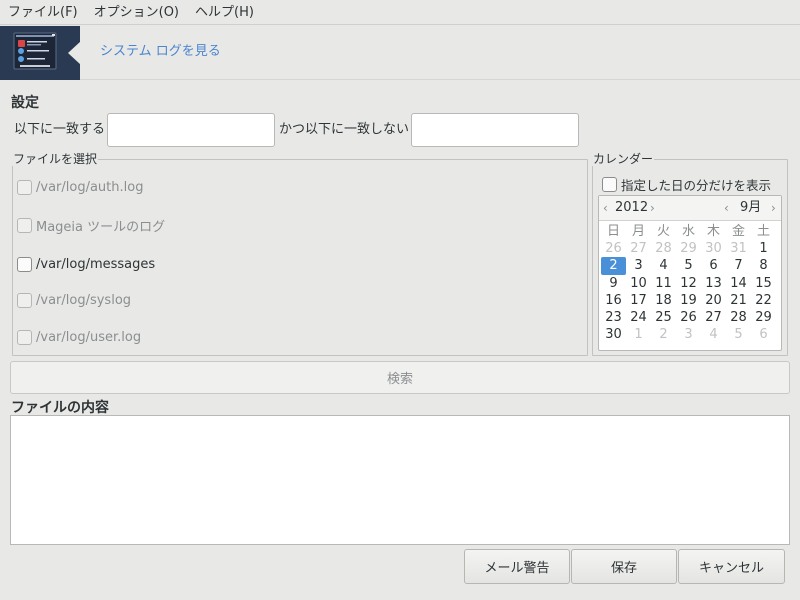 This screenshot has height=600, width=800. Describe the element at coordinates (613, 283) in the screenshot. I see `calendar-day: 9` at that location.